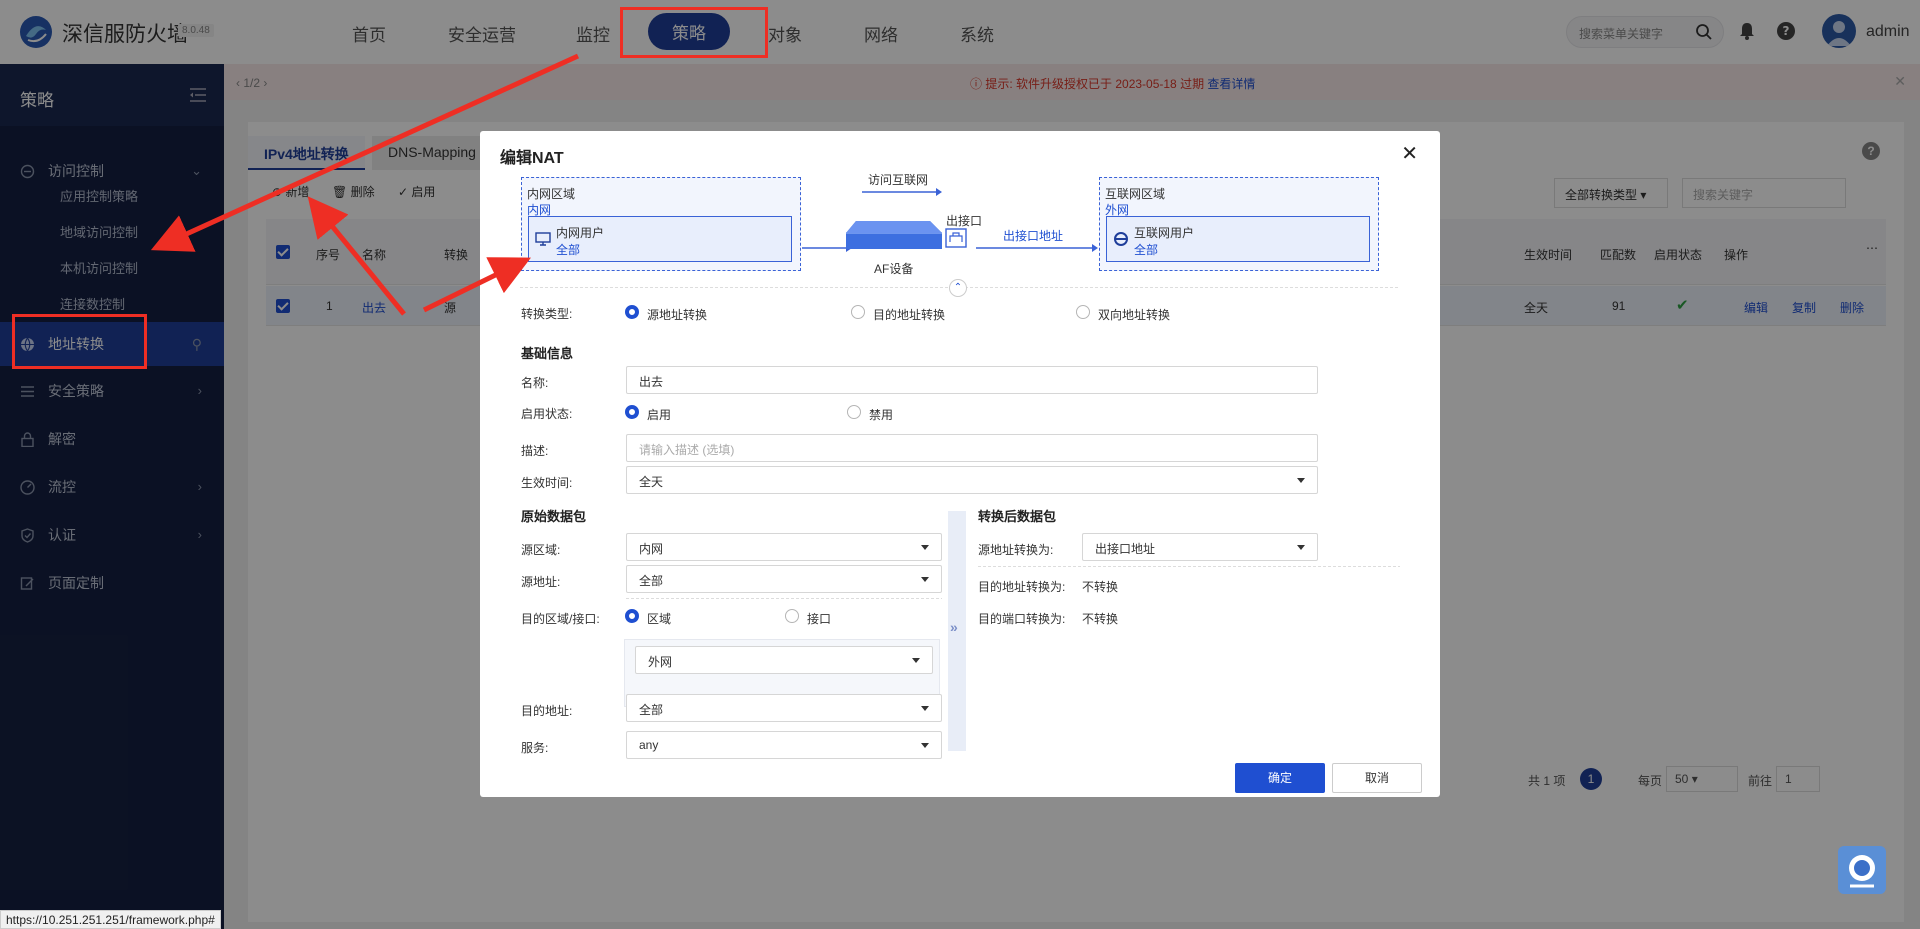 Image resolution: width=1920 pixels, height=929 pixels. What do you see at coordinates (554, 516) in the screenshot?
I see `orig-packet-heading: 原始数据包` at bounding box center [554, 516].